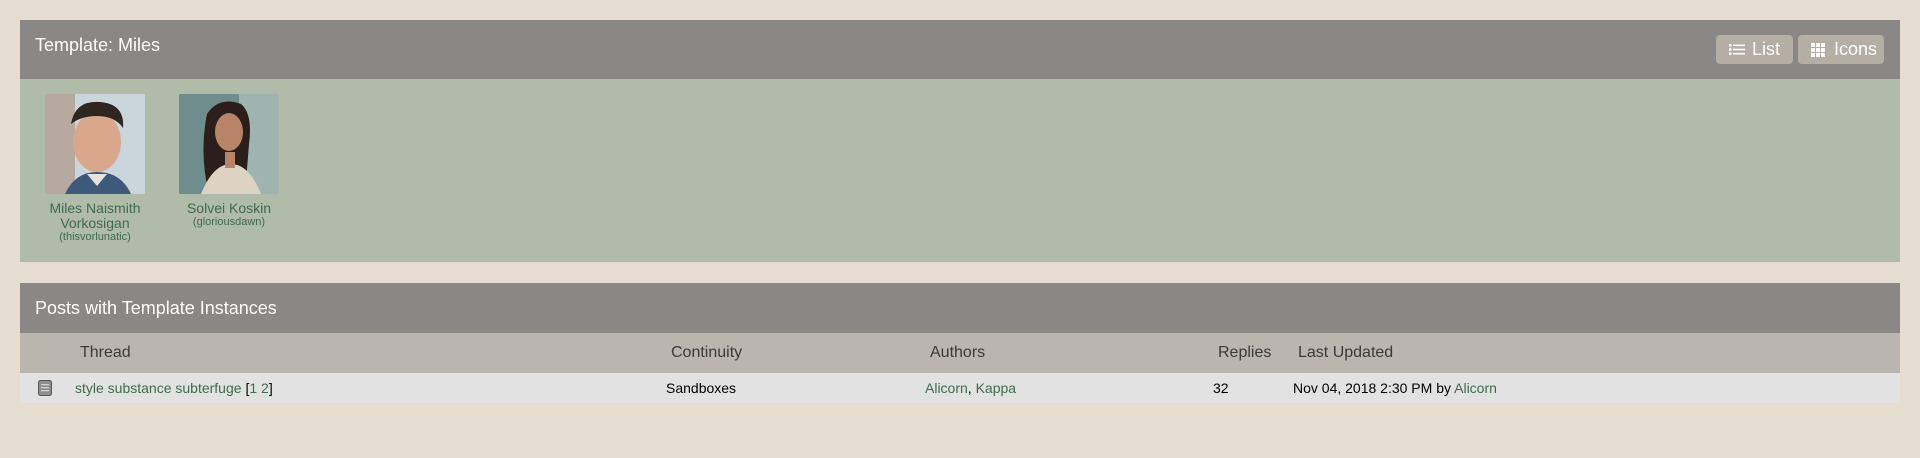 The width and height of the screenshot is (1920, 458). I want to click on column-last-updated: Last Updated, so click(1346, 352).